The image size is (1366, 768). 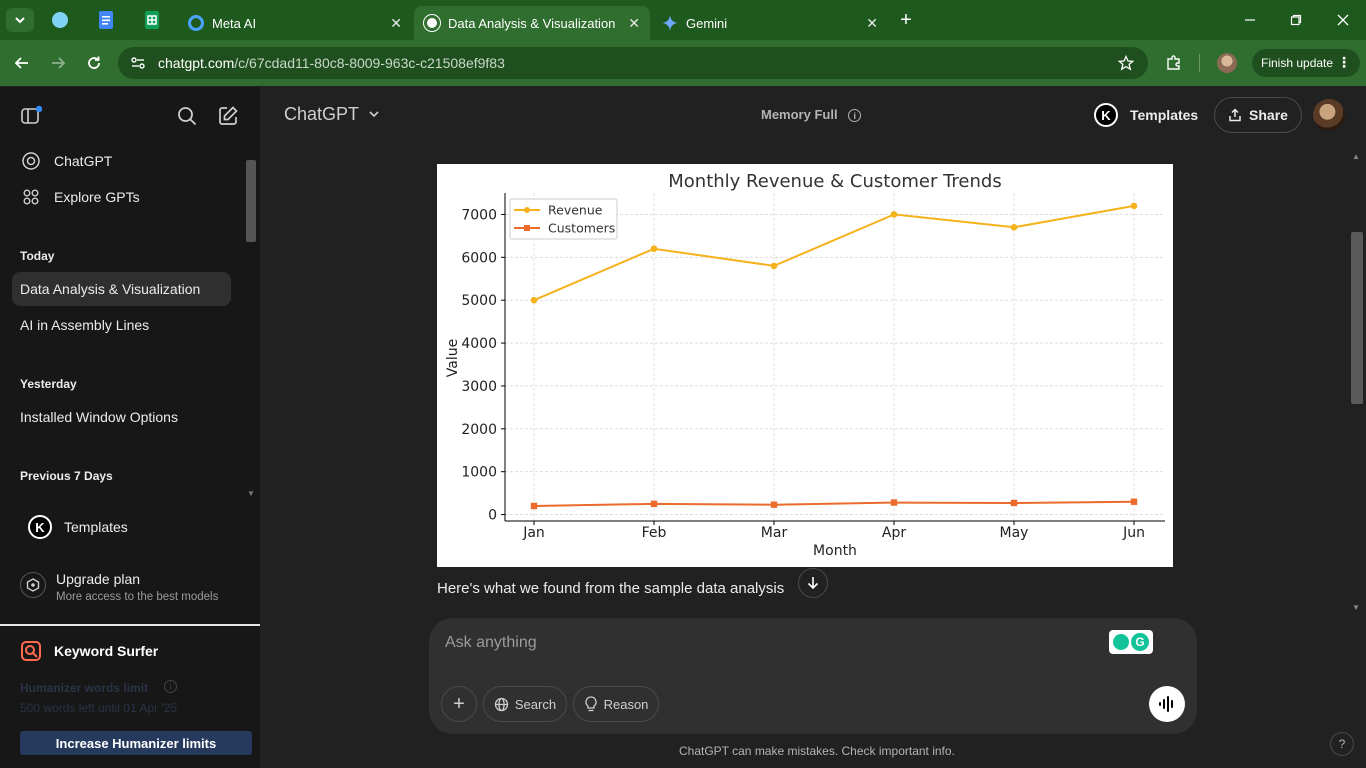 I want to click on tab-data-analysis: Data Analysis & Visualization ✕, so click(x=532, y=23).